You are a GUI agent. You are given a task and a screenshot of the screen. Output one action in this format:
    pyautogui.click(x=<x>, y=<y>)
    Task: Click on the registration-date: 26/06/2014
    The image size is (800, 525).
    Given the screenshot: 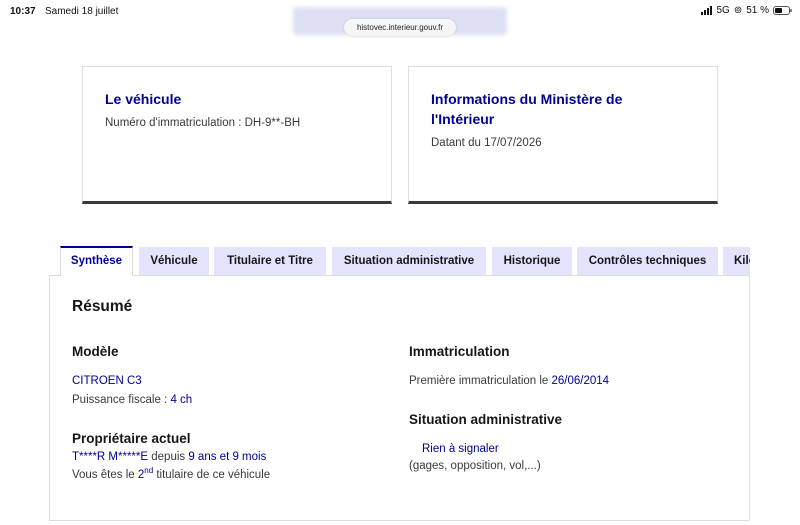 What is the action you would take?
    pyautogui.click(x=580, y=381)
    